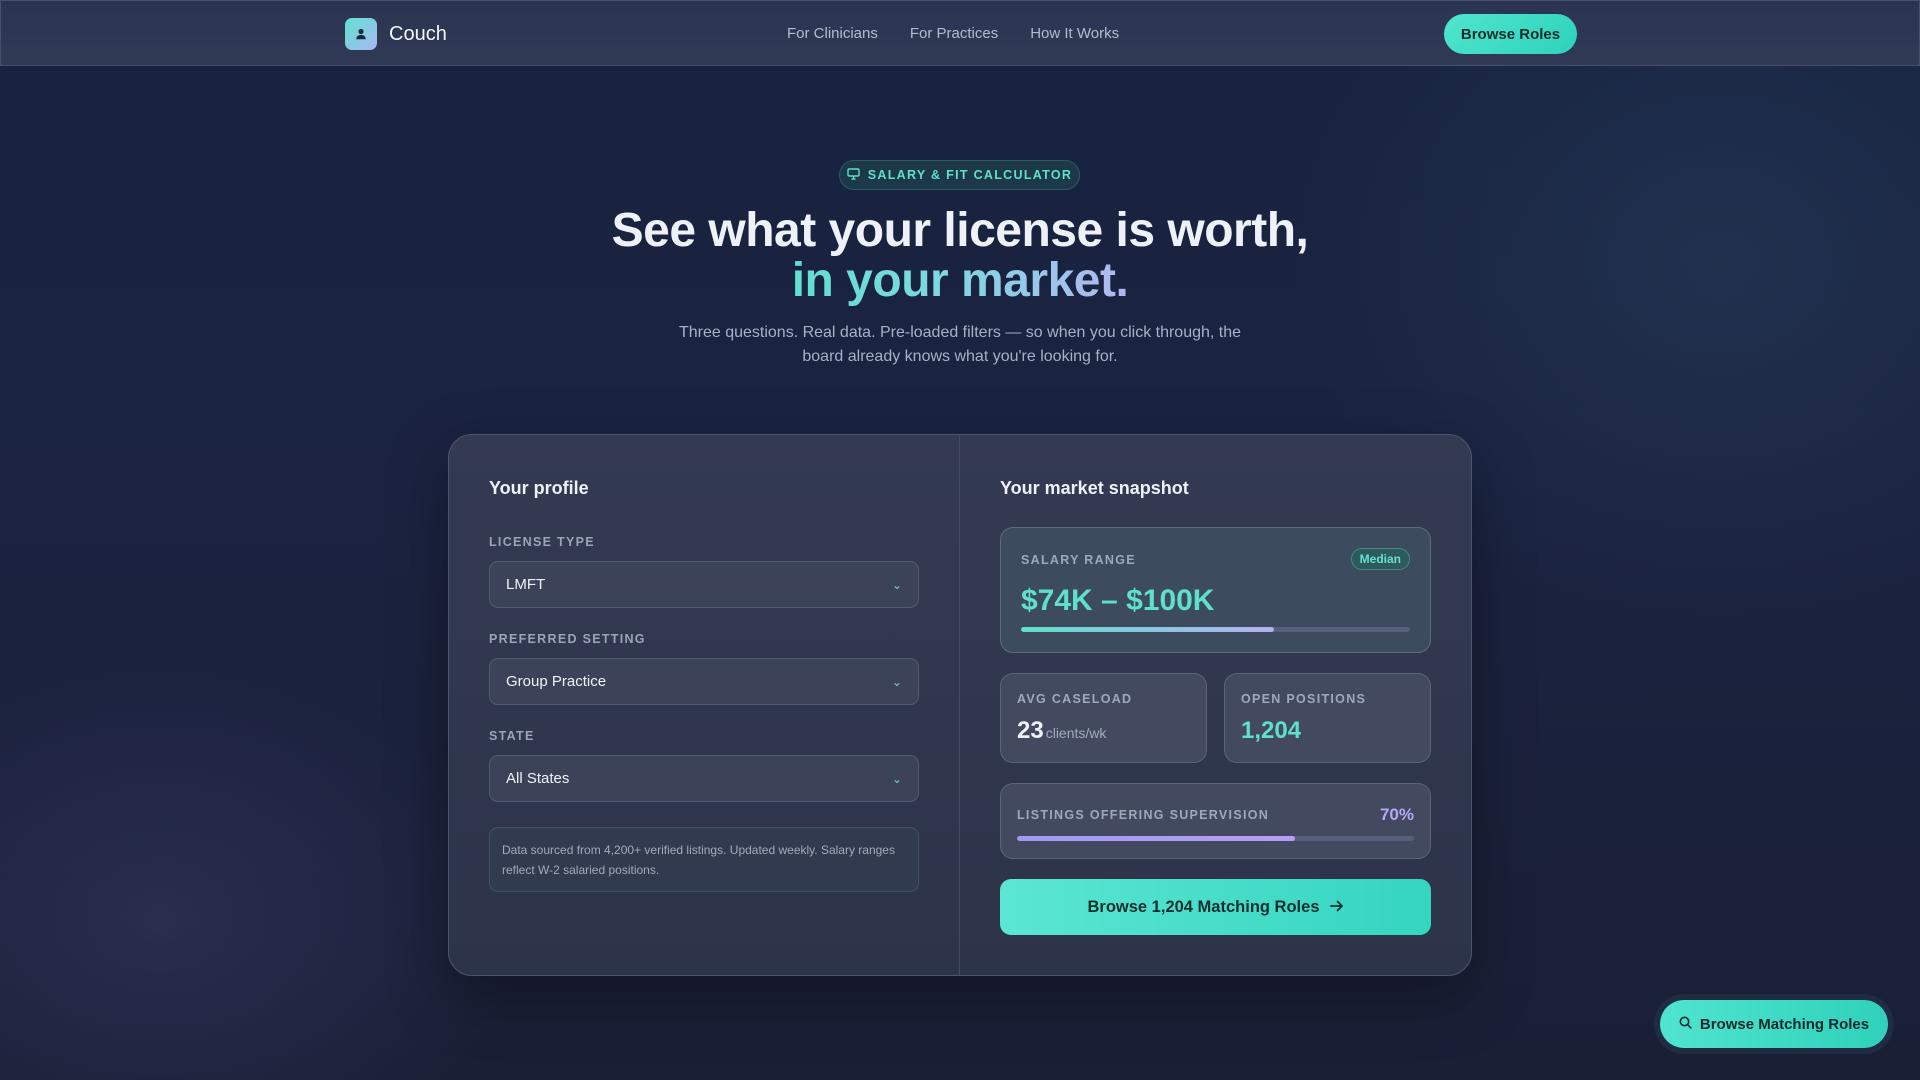  I want to click on monitor-icon, so click(853, 175).